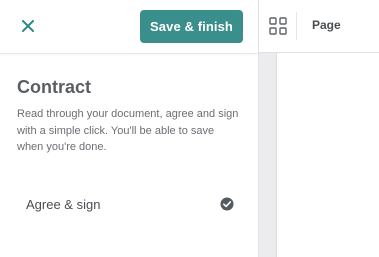  I want to click on close-icon, so click(28, 26).